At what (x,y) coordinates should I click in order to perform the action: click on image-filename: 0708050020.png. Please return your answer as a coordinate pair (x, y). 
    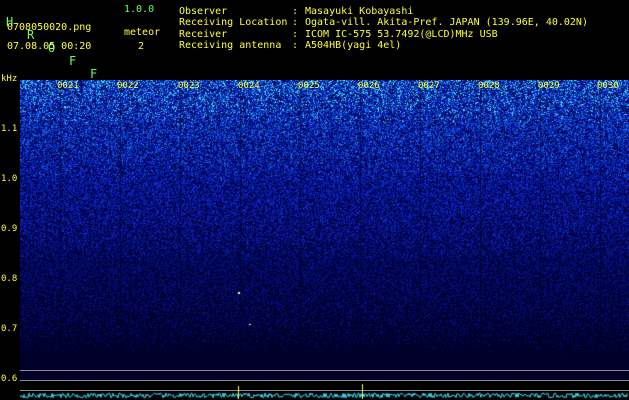
    Looking at the image, I should click on (49, 27).